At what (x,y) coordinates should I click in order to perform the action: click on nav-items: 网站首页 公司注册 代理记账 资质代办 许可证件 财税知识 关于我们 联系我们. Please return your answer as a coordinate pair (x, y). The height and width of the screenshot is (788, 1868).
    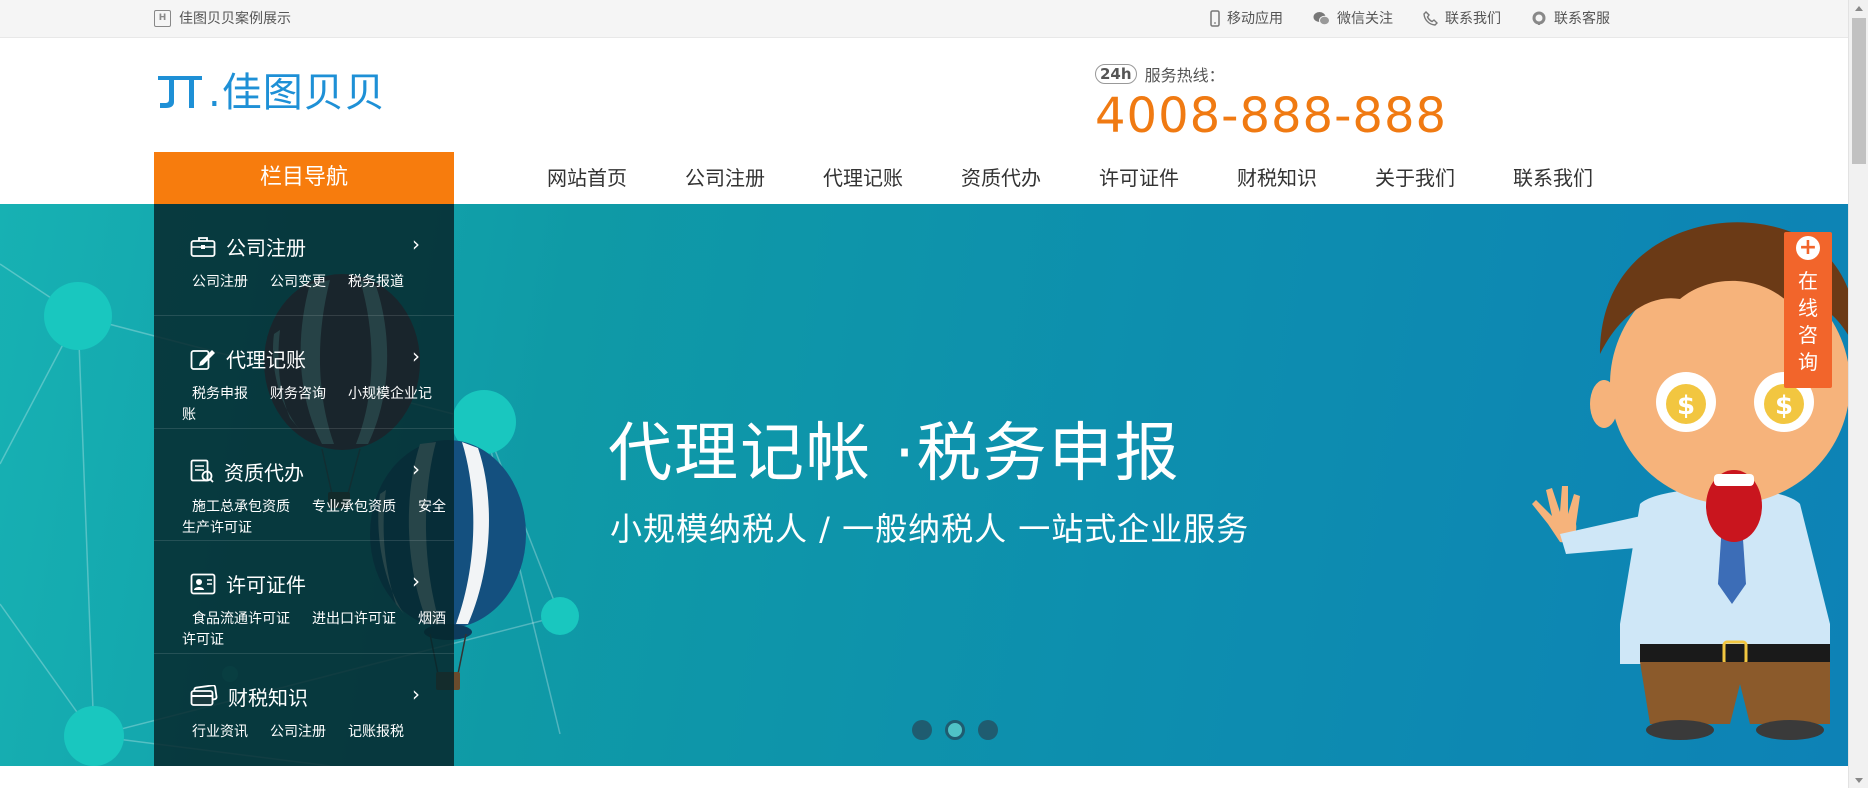
    Looking at the image, I should click on (1070, 178).